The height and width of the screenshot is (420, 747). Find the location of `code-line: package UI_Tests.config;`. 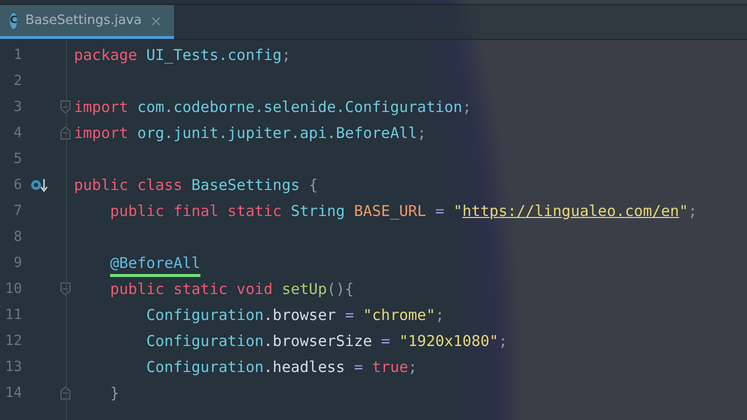

code-line: package UI_Tests.config; is located at coordinates (182, 55).